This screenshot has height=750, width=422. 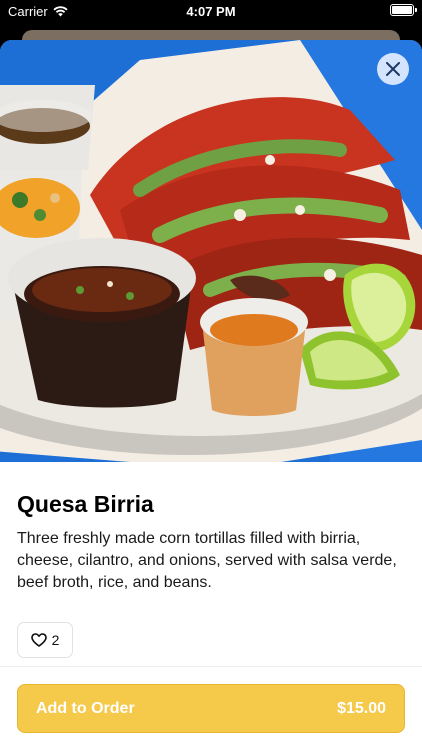 What do you see at coordinates (361, 708) in the screenshot?
I see `item-price: $15.00` at bounding box center [361, 708].